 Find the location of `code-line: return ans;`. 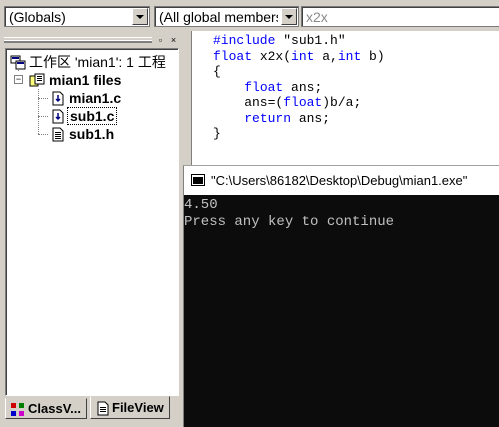

code-line: return ans; is located at coordinates (271, 119).